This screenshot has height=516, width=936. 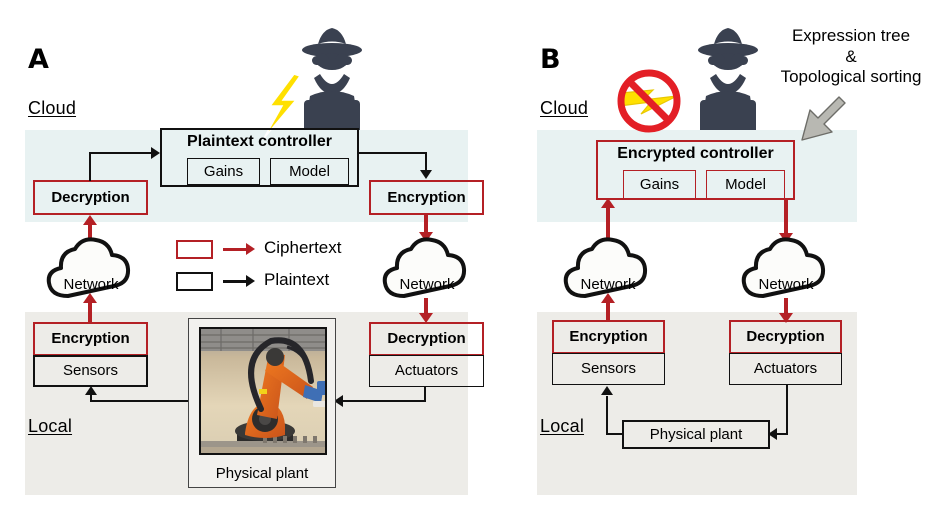 What do you see at coordinates (659, 184) in the screenshot?
I see `panel-b-controller-gains: Gains` at bounding box center [659, 184].